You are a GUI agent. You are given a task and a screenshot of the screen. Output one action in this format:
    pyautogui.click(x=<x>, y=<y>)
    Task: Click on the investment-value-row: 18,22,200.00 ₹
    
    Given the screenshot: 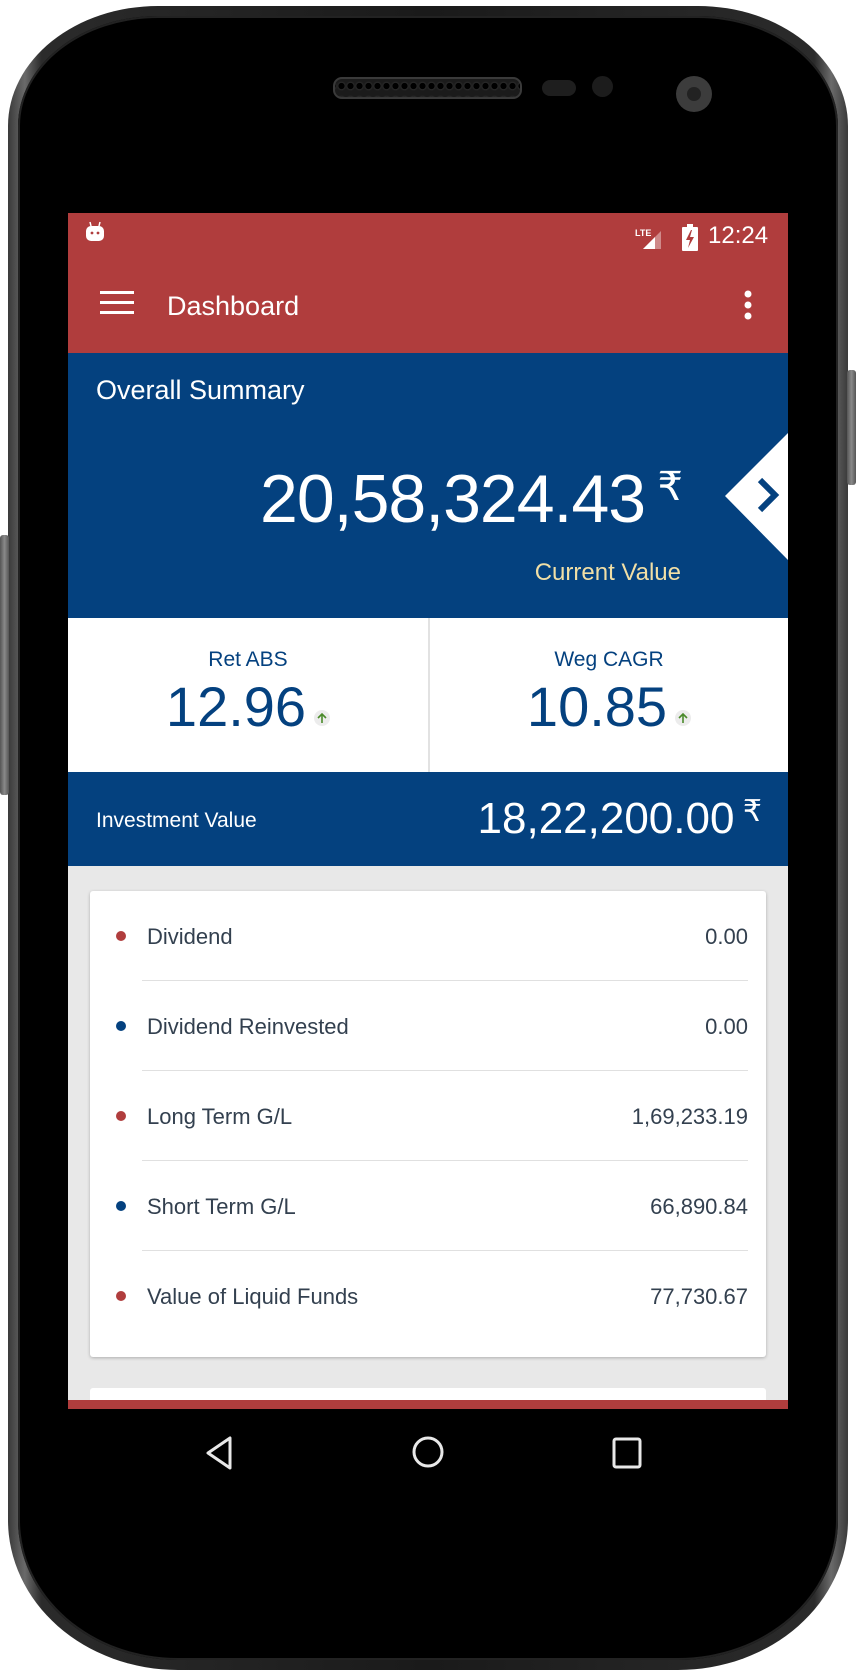 What is the action you would take?
    pyautogui.click(x=620, y=819)
    